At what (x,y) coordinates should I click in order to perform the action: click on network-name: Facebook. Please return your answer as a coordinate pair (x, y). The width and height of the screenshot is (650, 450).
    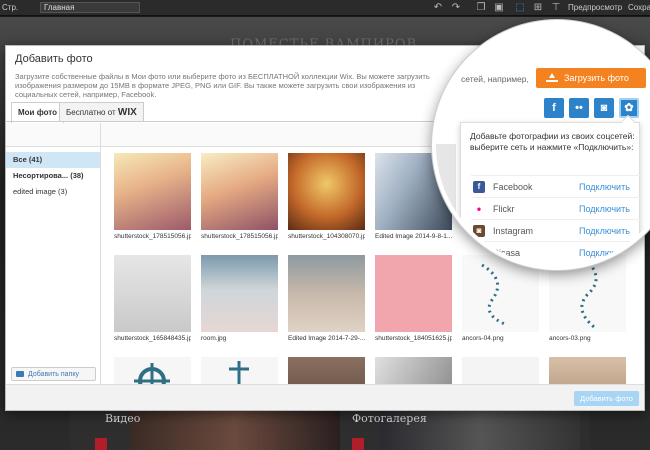
    Looking at the image, I should click on (513, 187).